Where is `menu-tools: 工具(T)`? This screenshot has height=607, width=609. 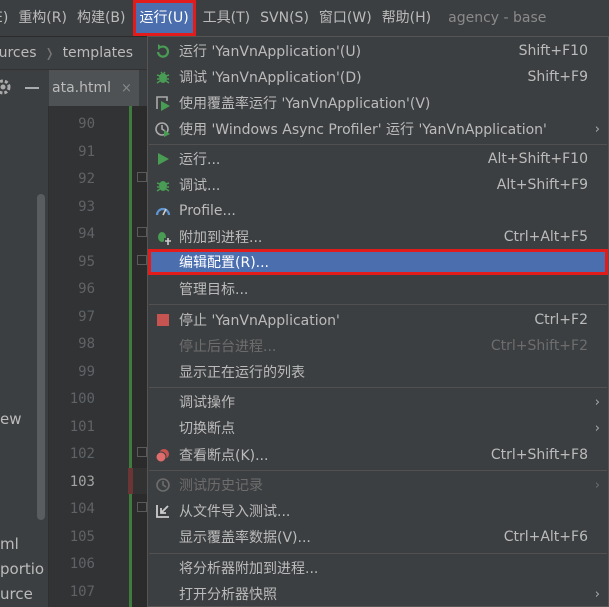 menu-tools: 工具(T) is located at coordinates (226, 18).